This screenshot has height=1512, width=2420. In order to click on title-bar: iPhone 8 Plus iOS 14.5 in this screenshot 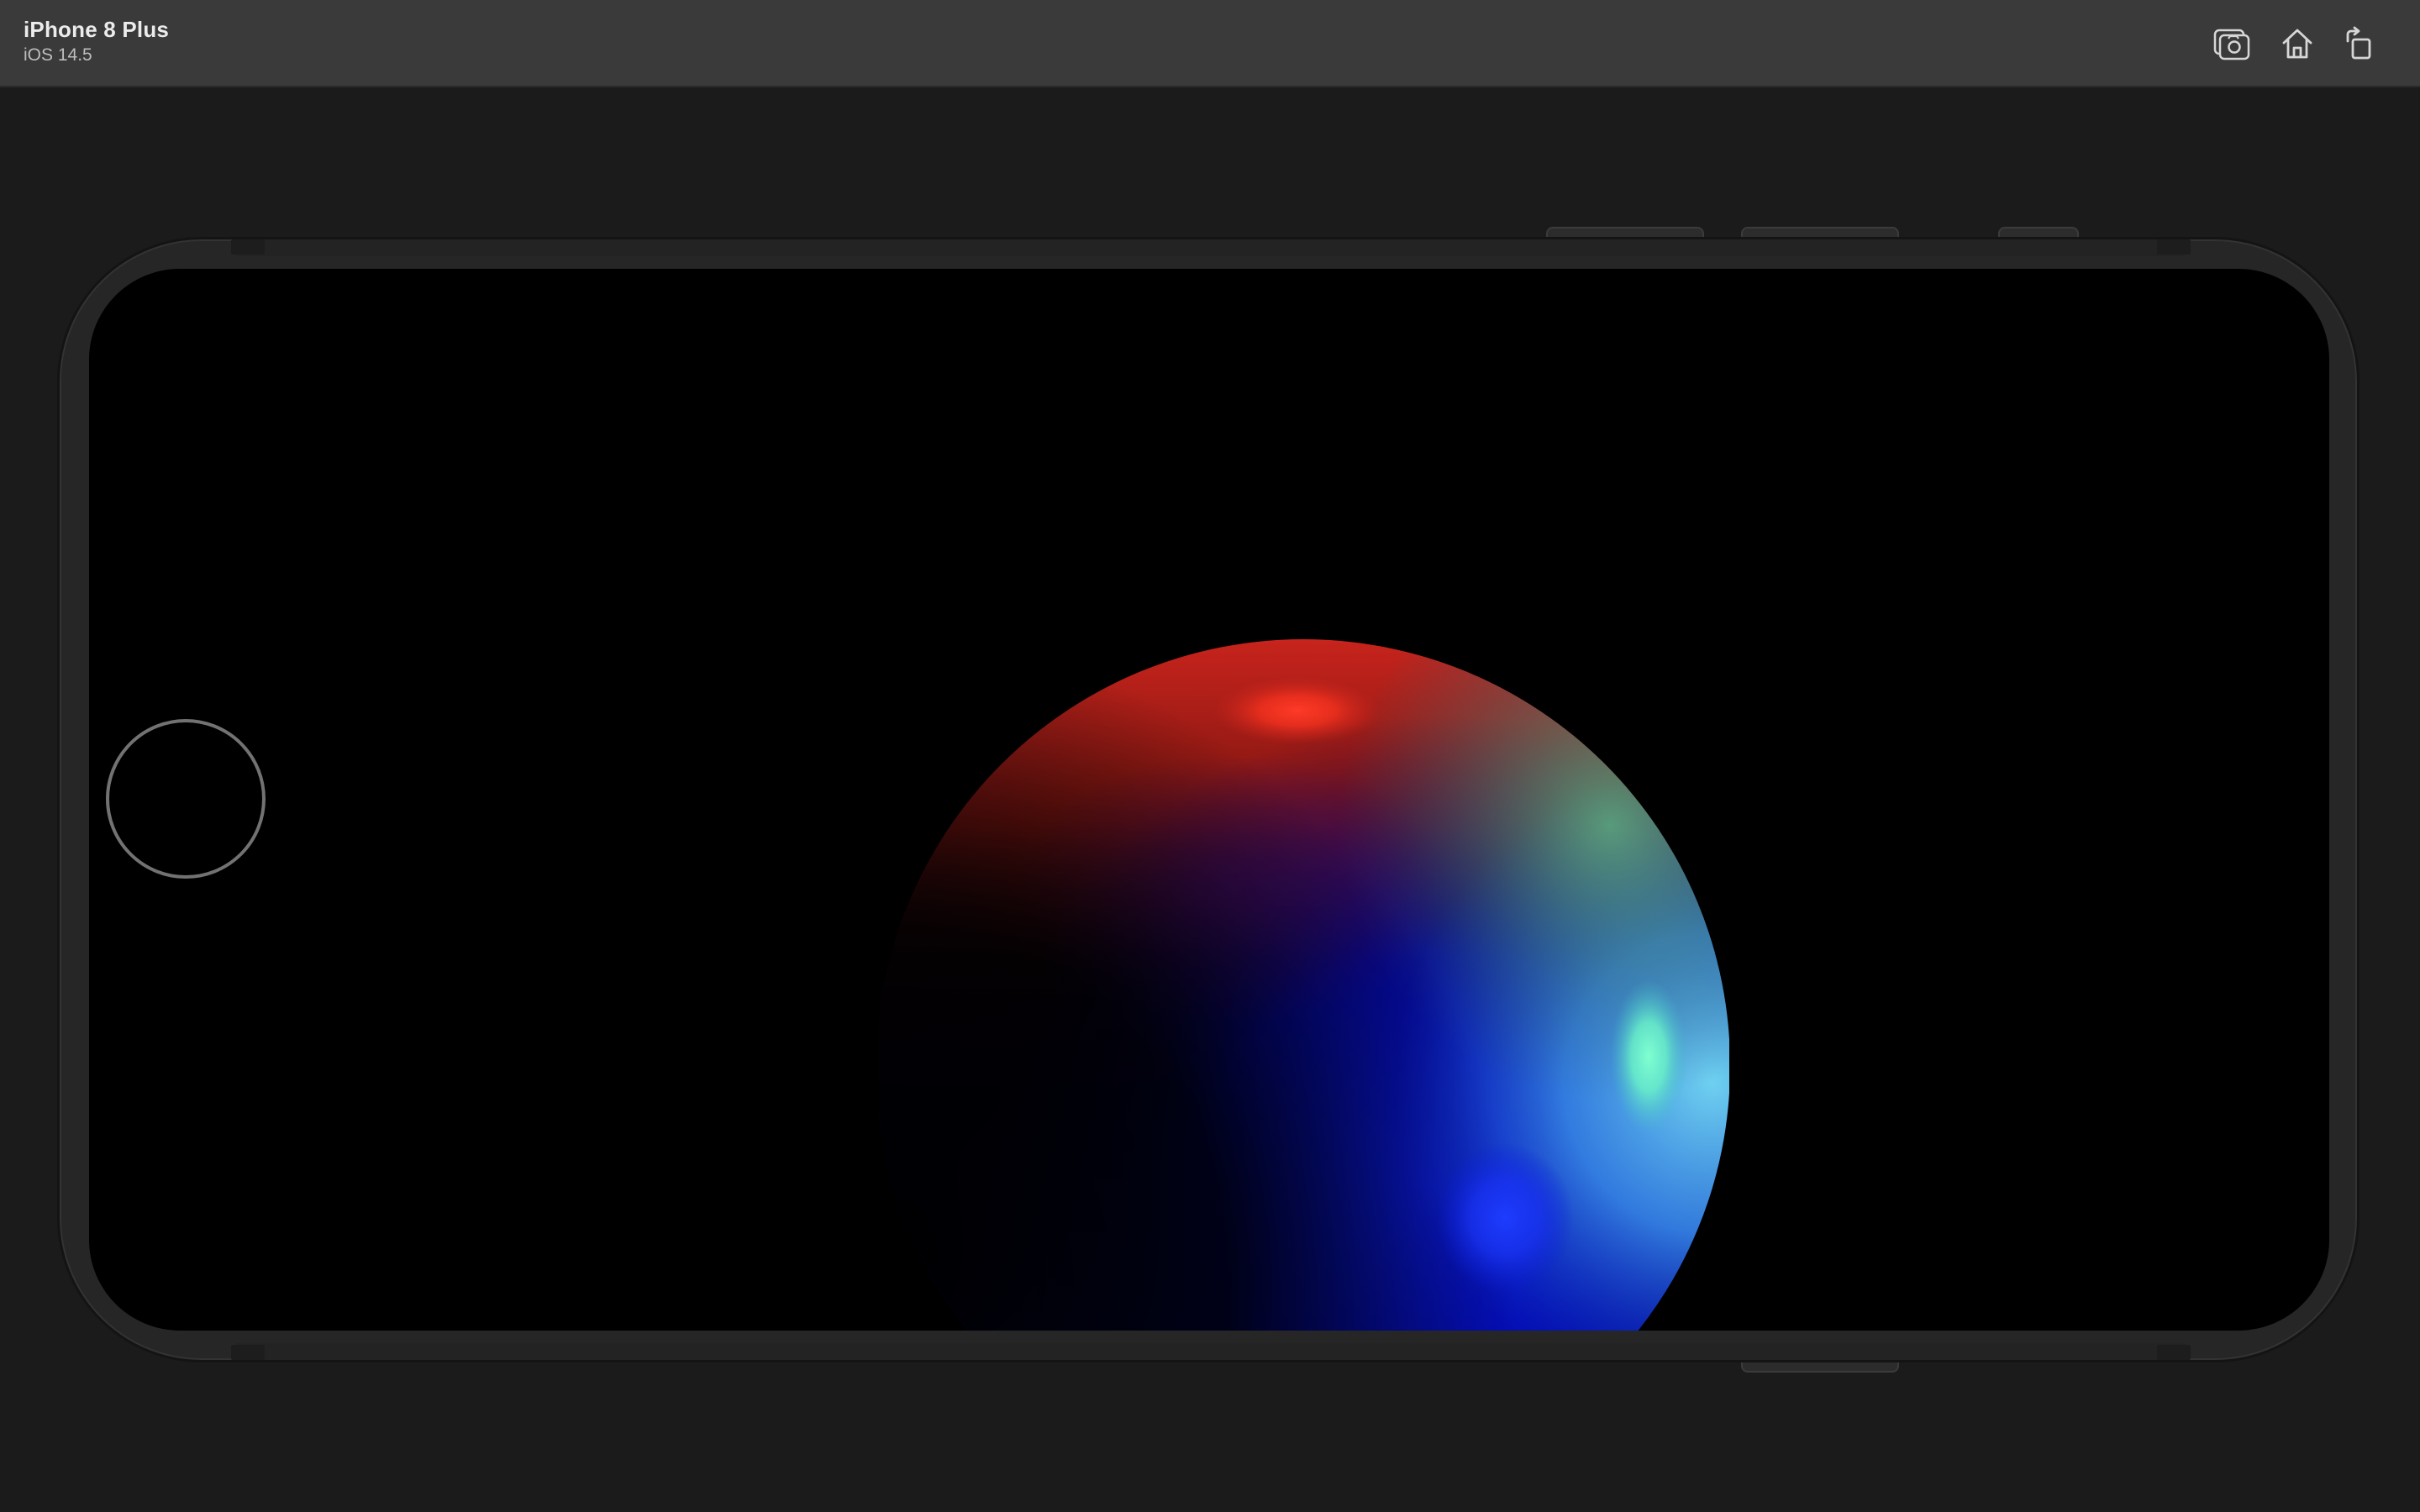, I will do `click(1210, 43)`.